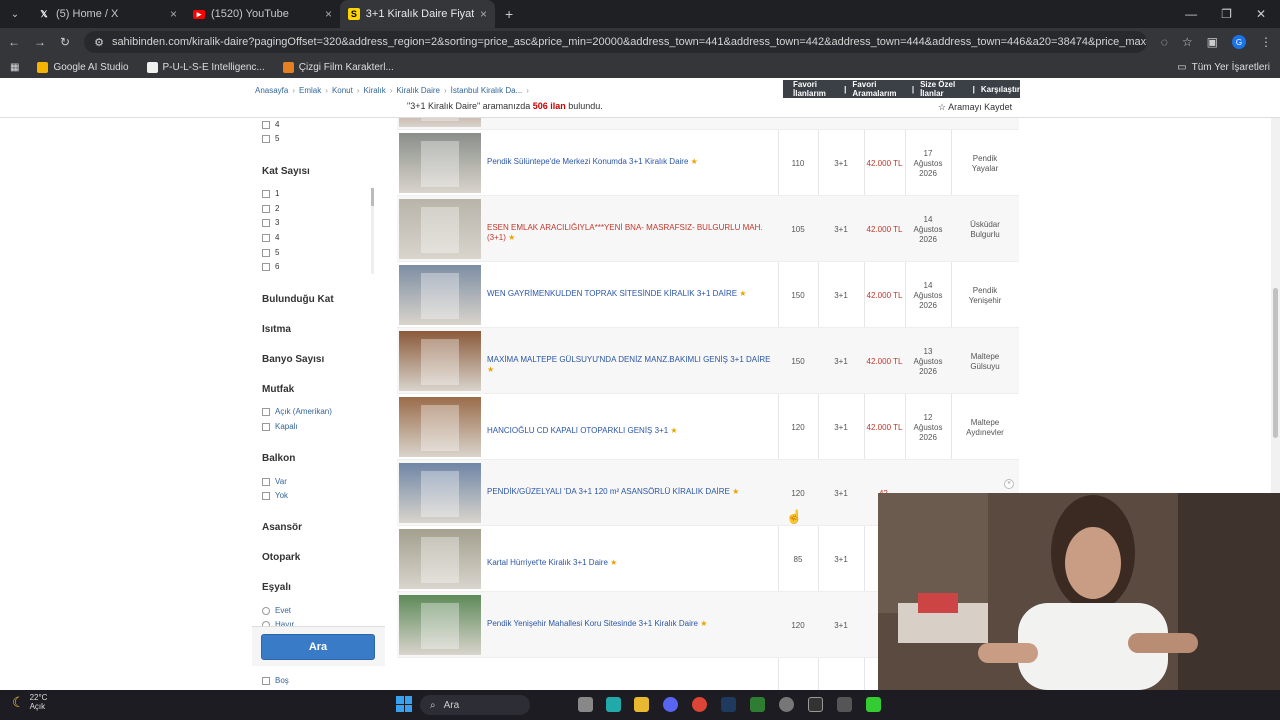 Image resolution: width=1280 pixels, height=720 pixels. I want to click on breadcrumb-item: Kiralık, so click(375, 90).